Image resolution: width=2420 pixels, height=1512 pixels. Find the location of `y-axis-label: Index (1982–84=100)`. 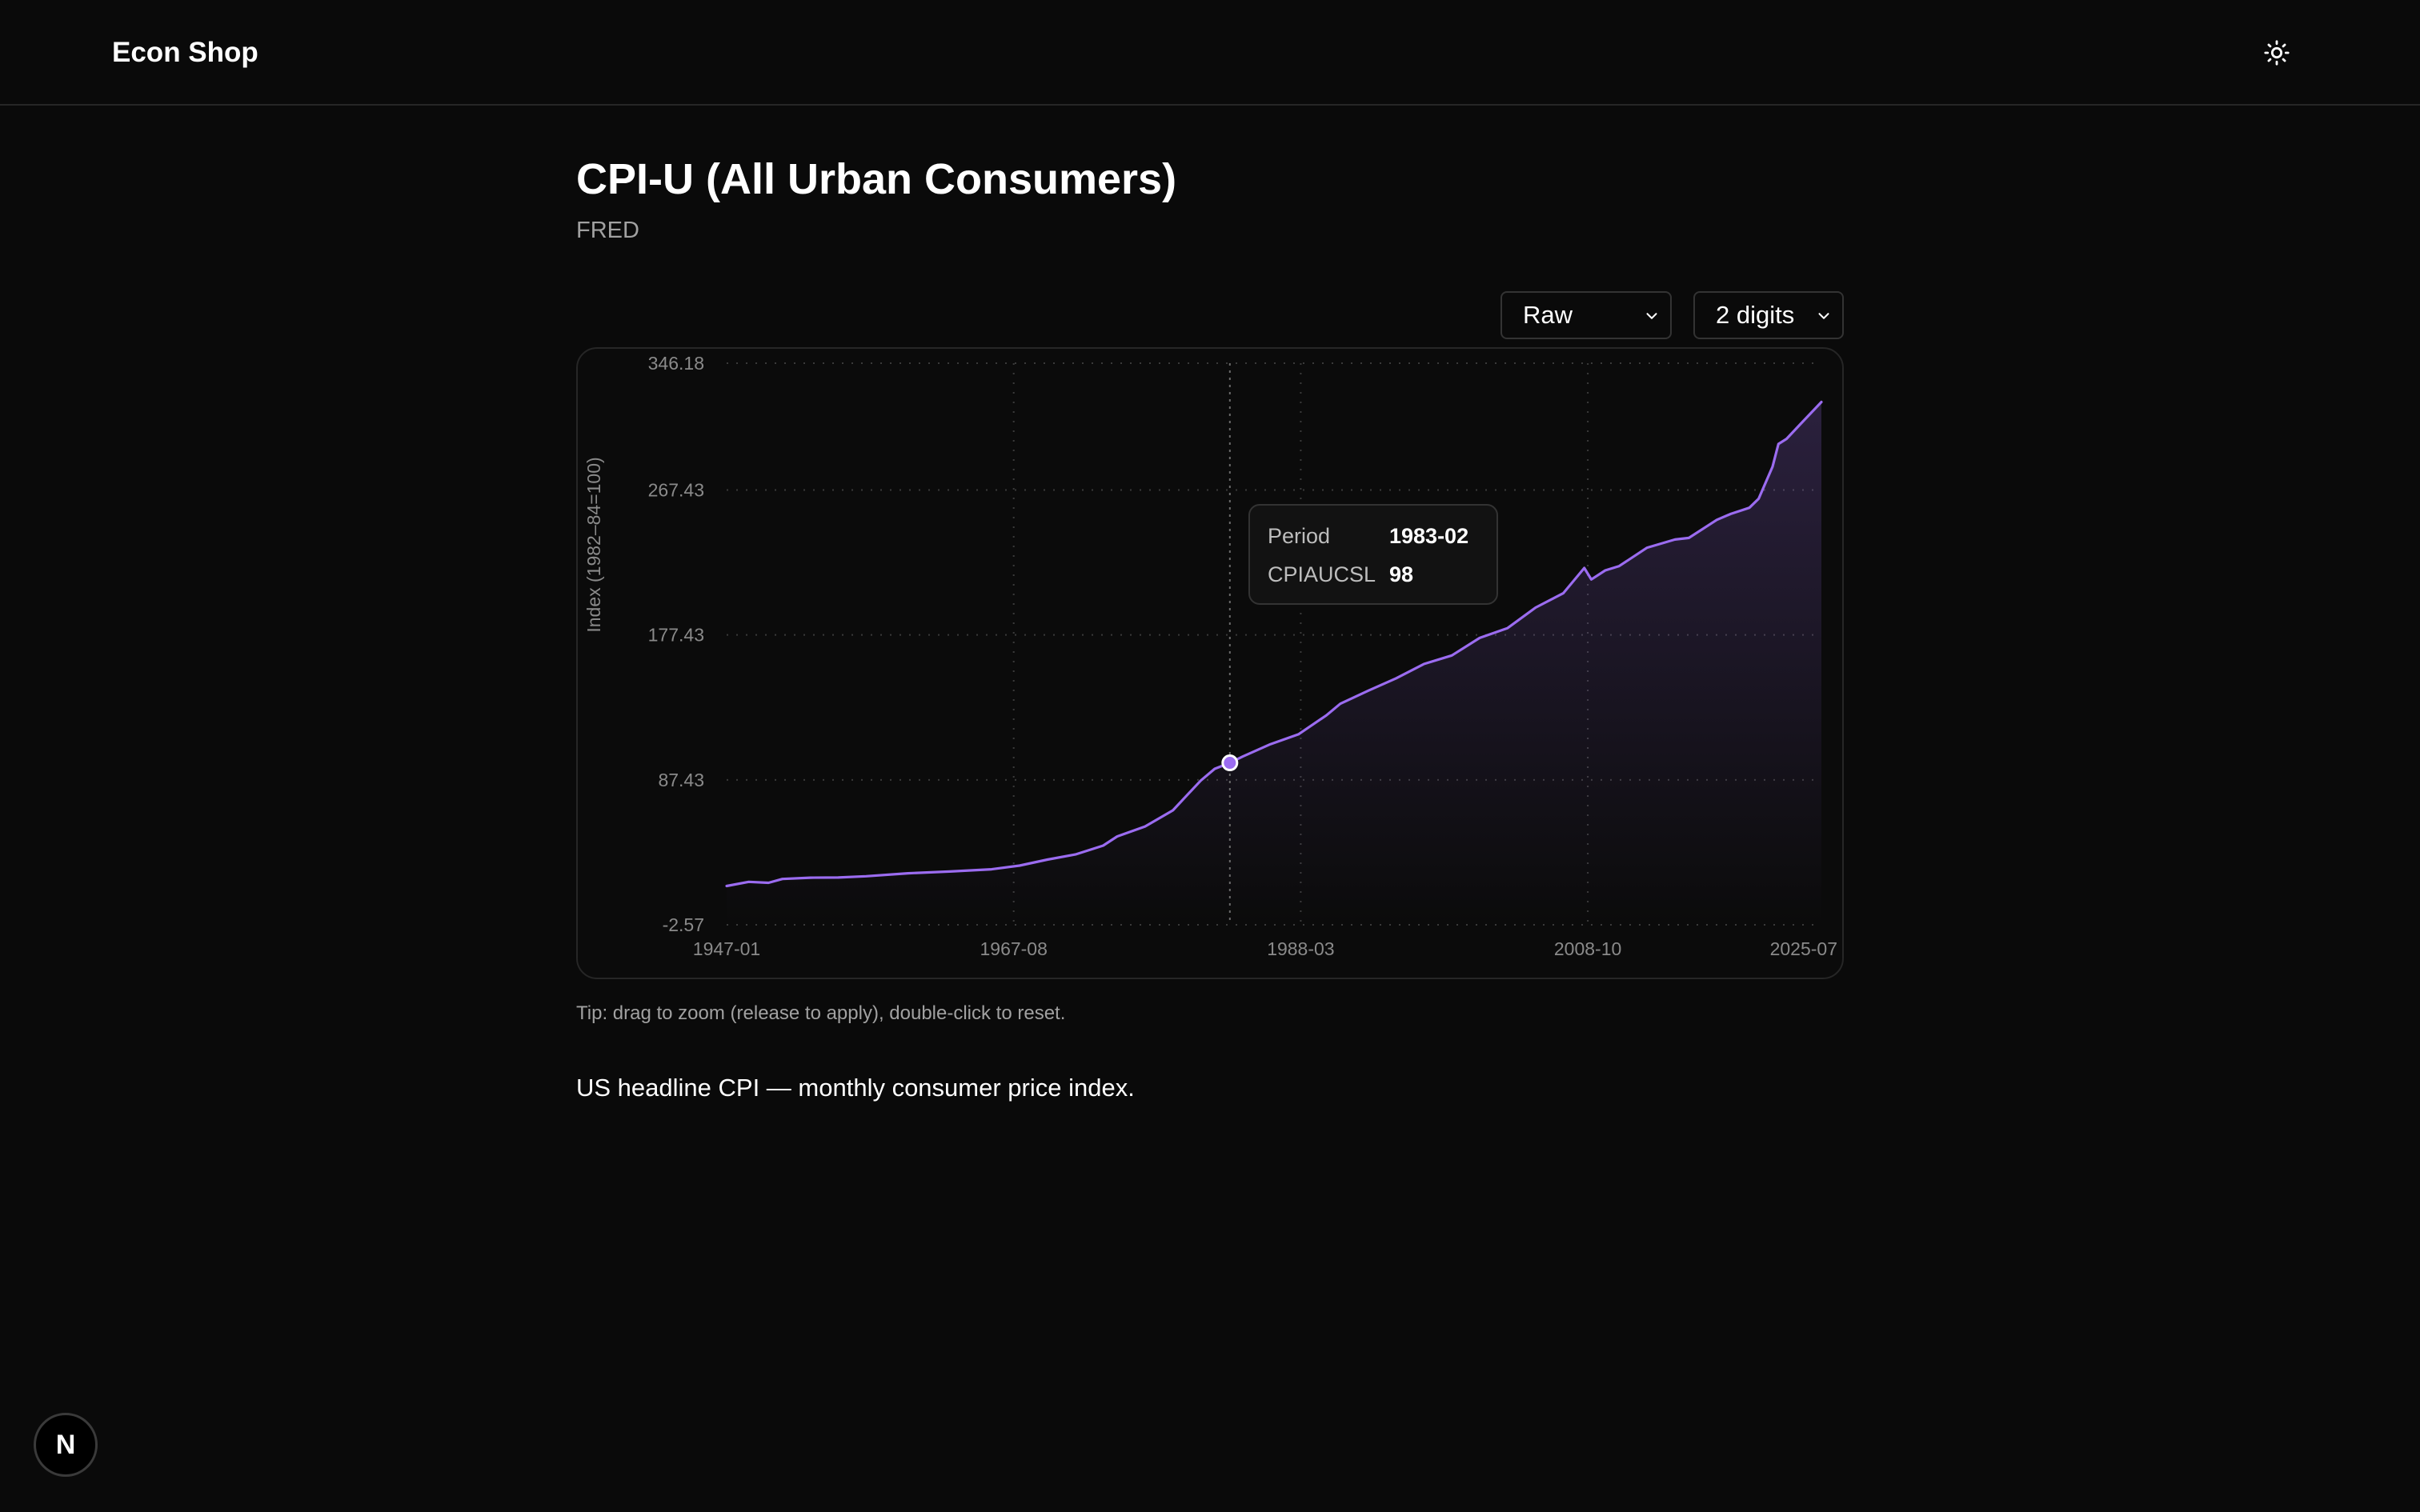

y-axis-label: Index (1982–84=100) is located at coordinates (593, 544).